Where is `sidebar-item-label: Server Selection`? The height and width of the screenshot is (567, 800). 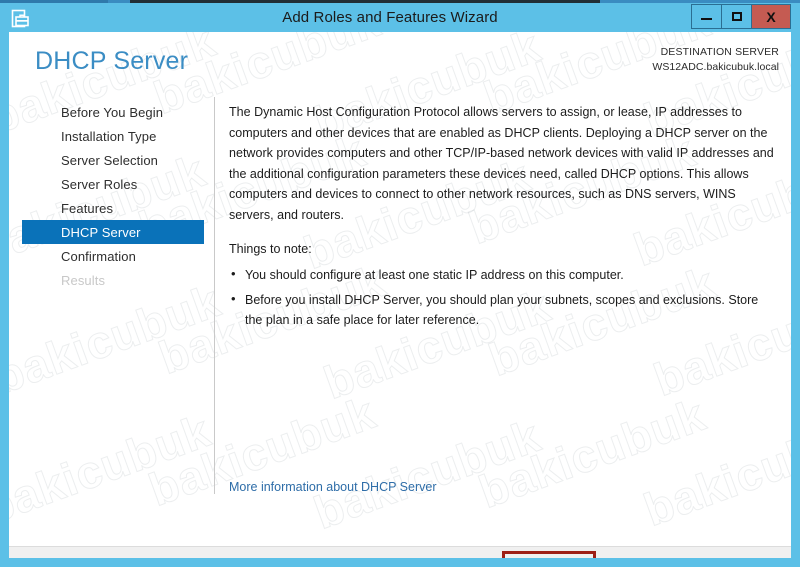 sidebar-item-label: Server Selection is located at coordinates (109, 160).